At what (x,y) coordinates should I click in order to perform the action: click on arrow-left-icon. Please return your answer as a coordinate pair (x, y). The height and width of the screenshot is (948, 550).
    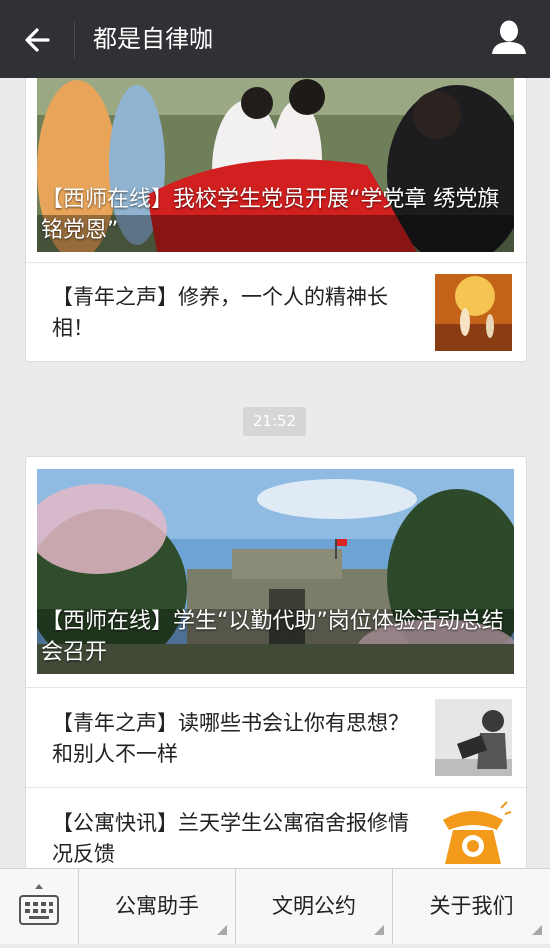
    Looking at the image, I should click on (37, 40).